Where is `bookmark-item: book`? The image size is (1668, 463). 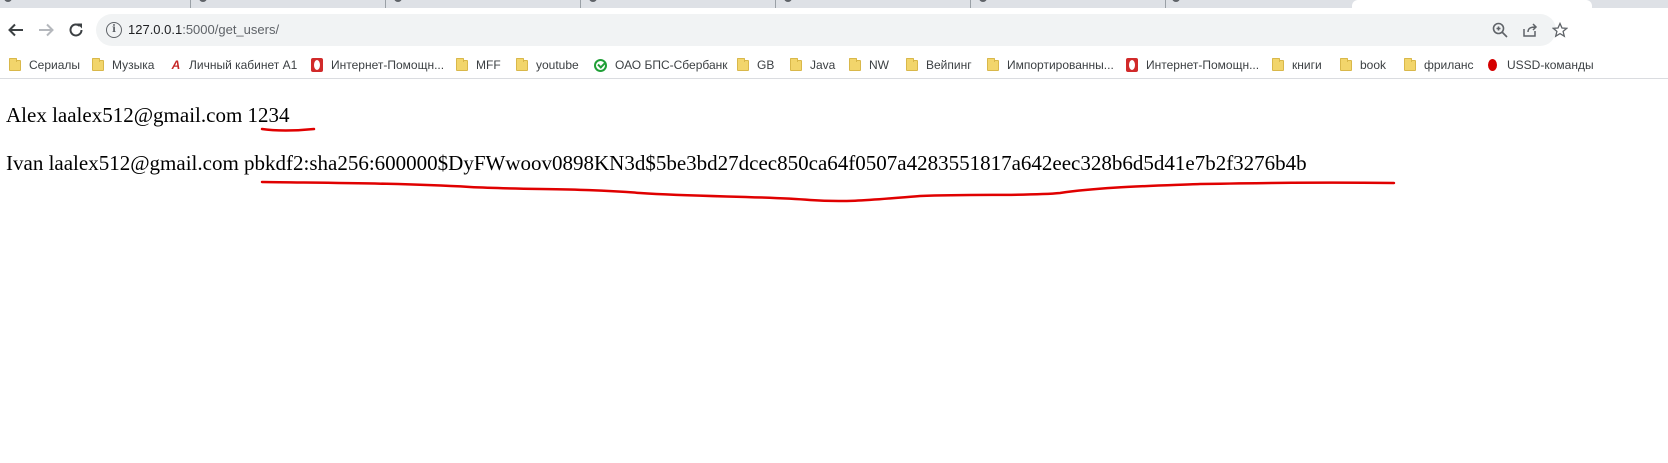 bookmark-item: book is located at coordinates (1363, 65).